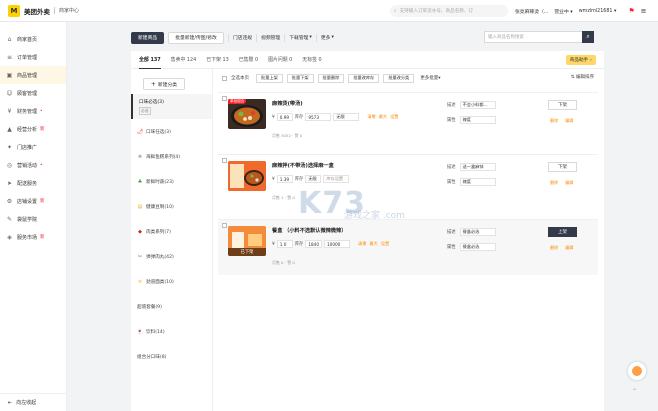  Describe the element at coordinates (171, 281) in the screenshot. I see `category-item: ≋ 劲道面类(10)` at that location.